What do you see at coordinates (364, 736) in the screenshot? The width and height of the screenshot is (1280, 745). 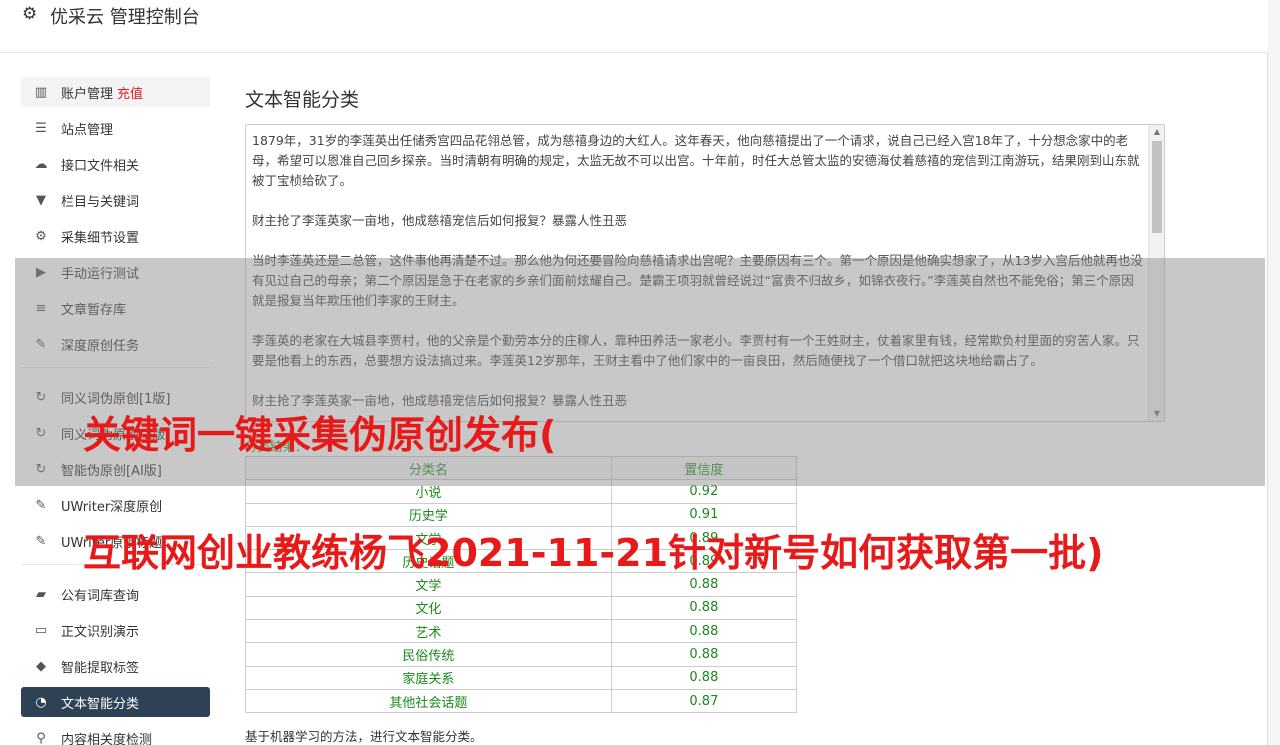 I see `method-footnote: 基于机器学习的方法，进行文本智能分类。` at bounding box center [364, 736].